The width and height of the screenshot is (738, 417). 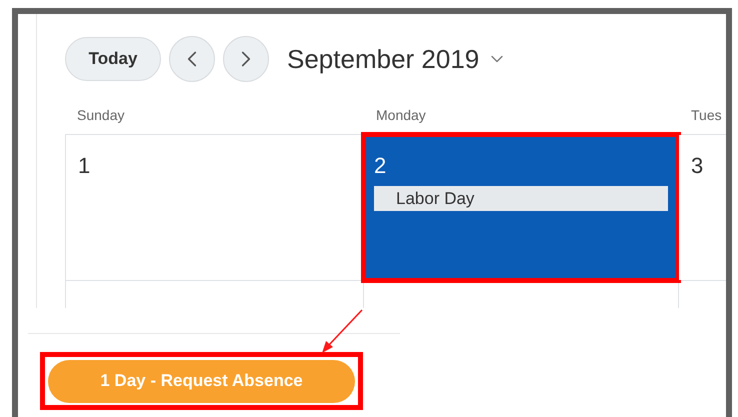 What do you see at coordinates (380, 165) in the screenshot?
I see `day-number: 2` at bounding box center [380, 165].